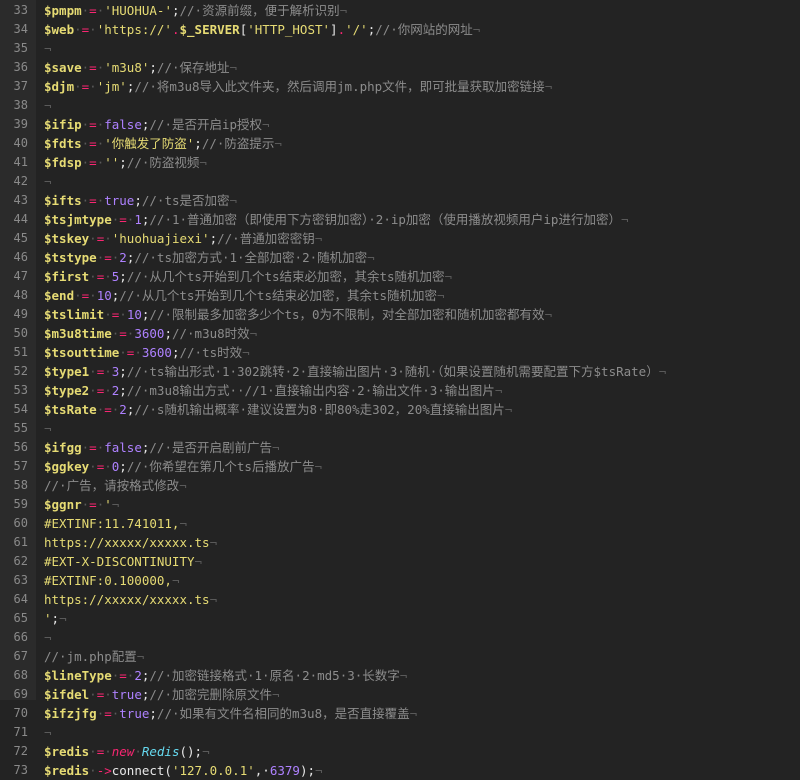 The height and width of the screenshot is (780, 800). What do you see at coordinates (400, 352) in the screenshot?
I see `code-line: 51 $tsouttime·=·3600;//·ts时效¬` at bounding box center [400, 352].